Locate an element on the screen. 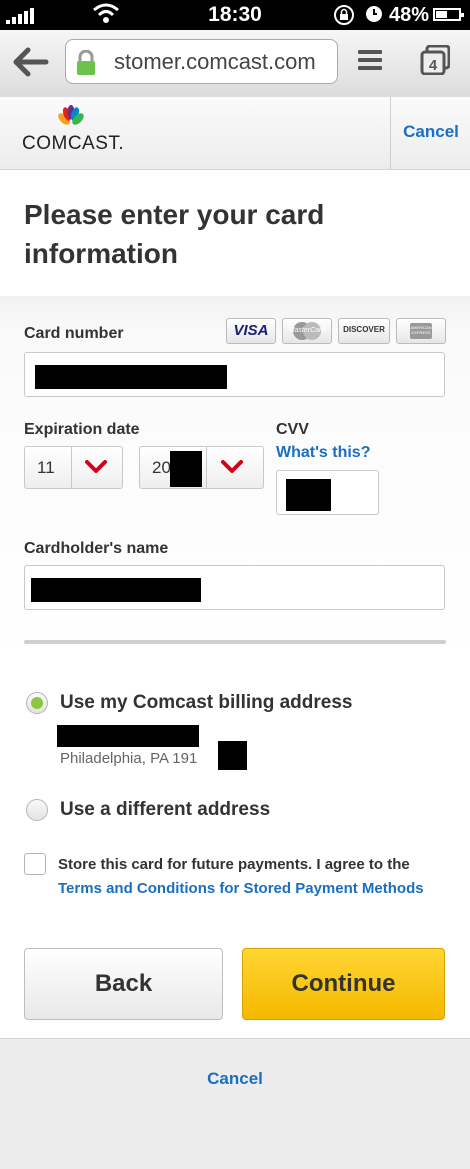 The height and width of the screenshot is (1169, 470). url-bar: stomer.comcast.com is located at coordinates (201, 61).